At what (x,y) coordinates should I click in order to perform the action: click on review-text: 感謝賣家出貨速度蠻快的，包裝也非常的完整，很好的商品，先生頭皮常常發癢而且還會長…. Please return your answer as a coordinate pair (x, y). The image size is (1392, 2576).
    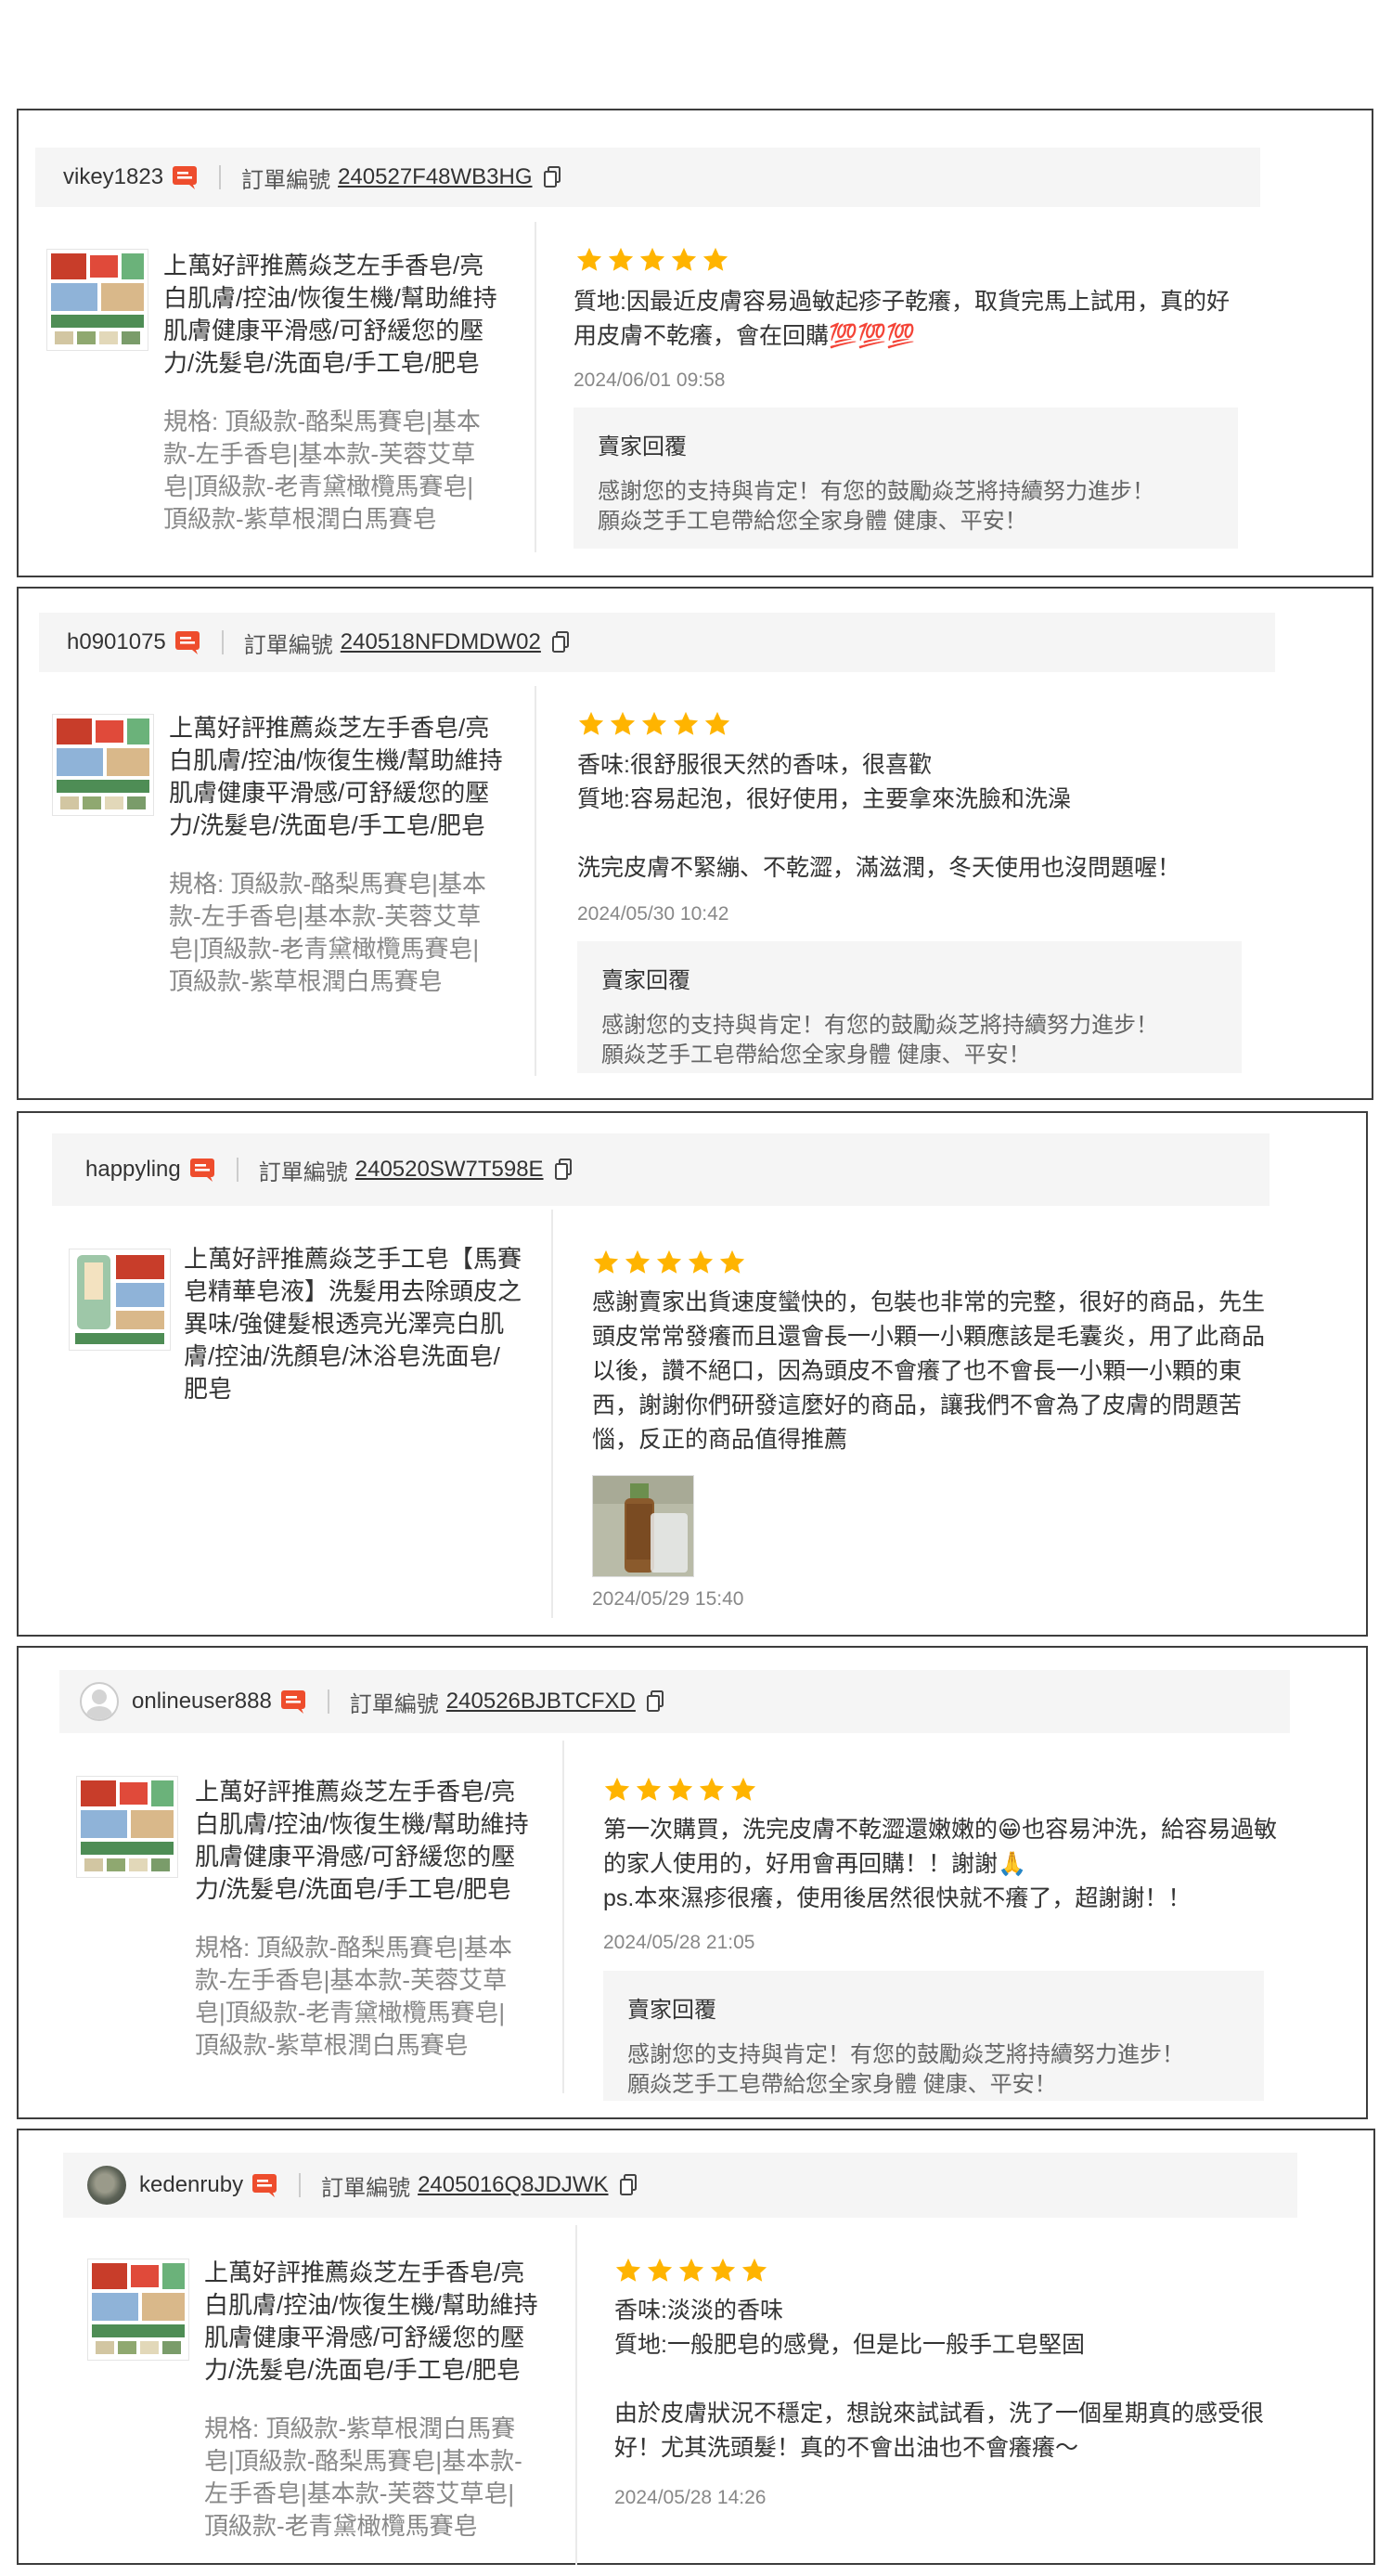
    Looking at the image, I should click on (929, 1371).